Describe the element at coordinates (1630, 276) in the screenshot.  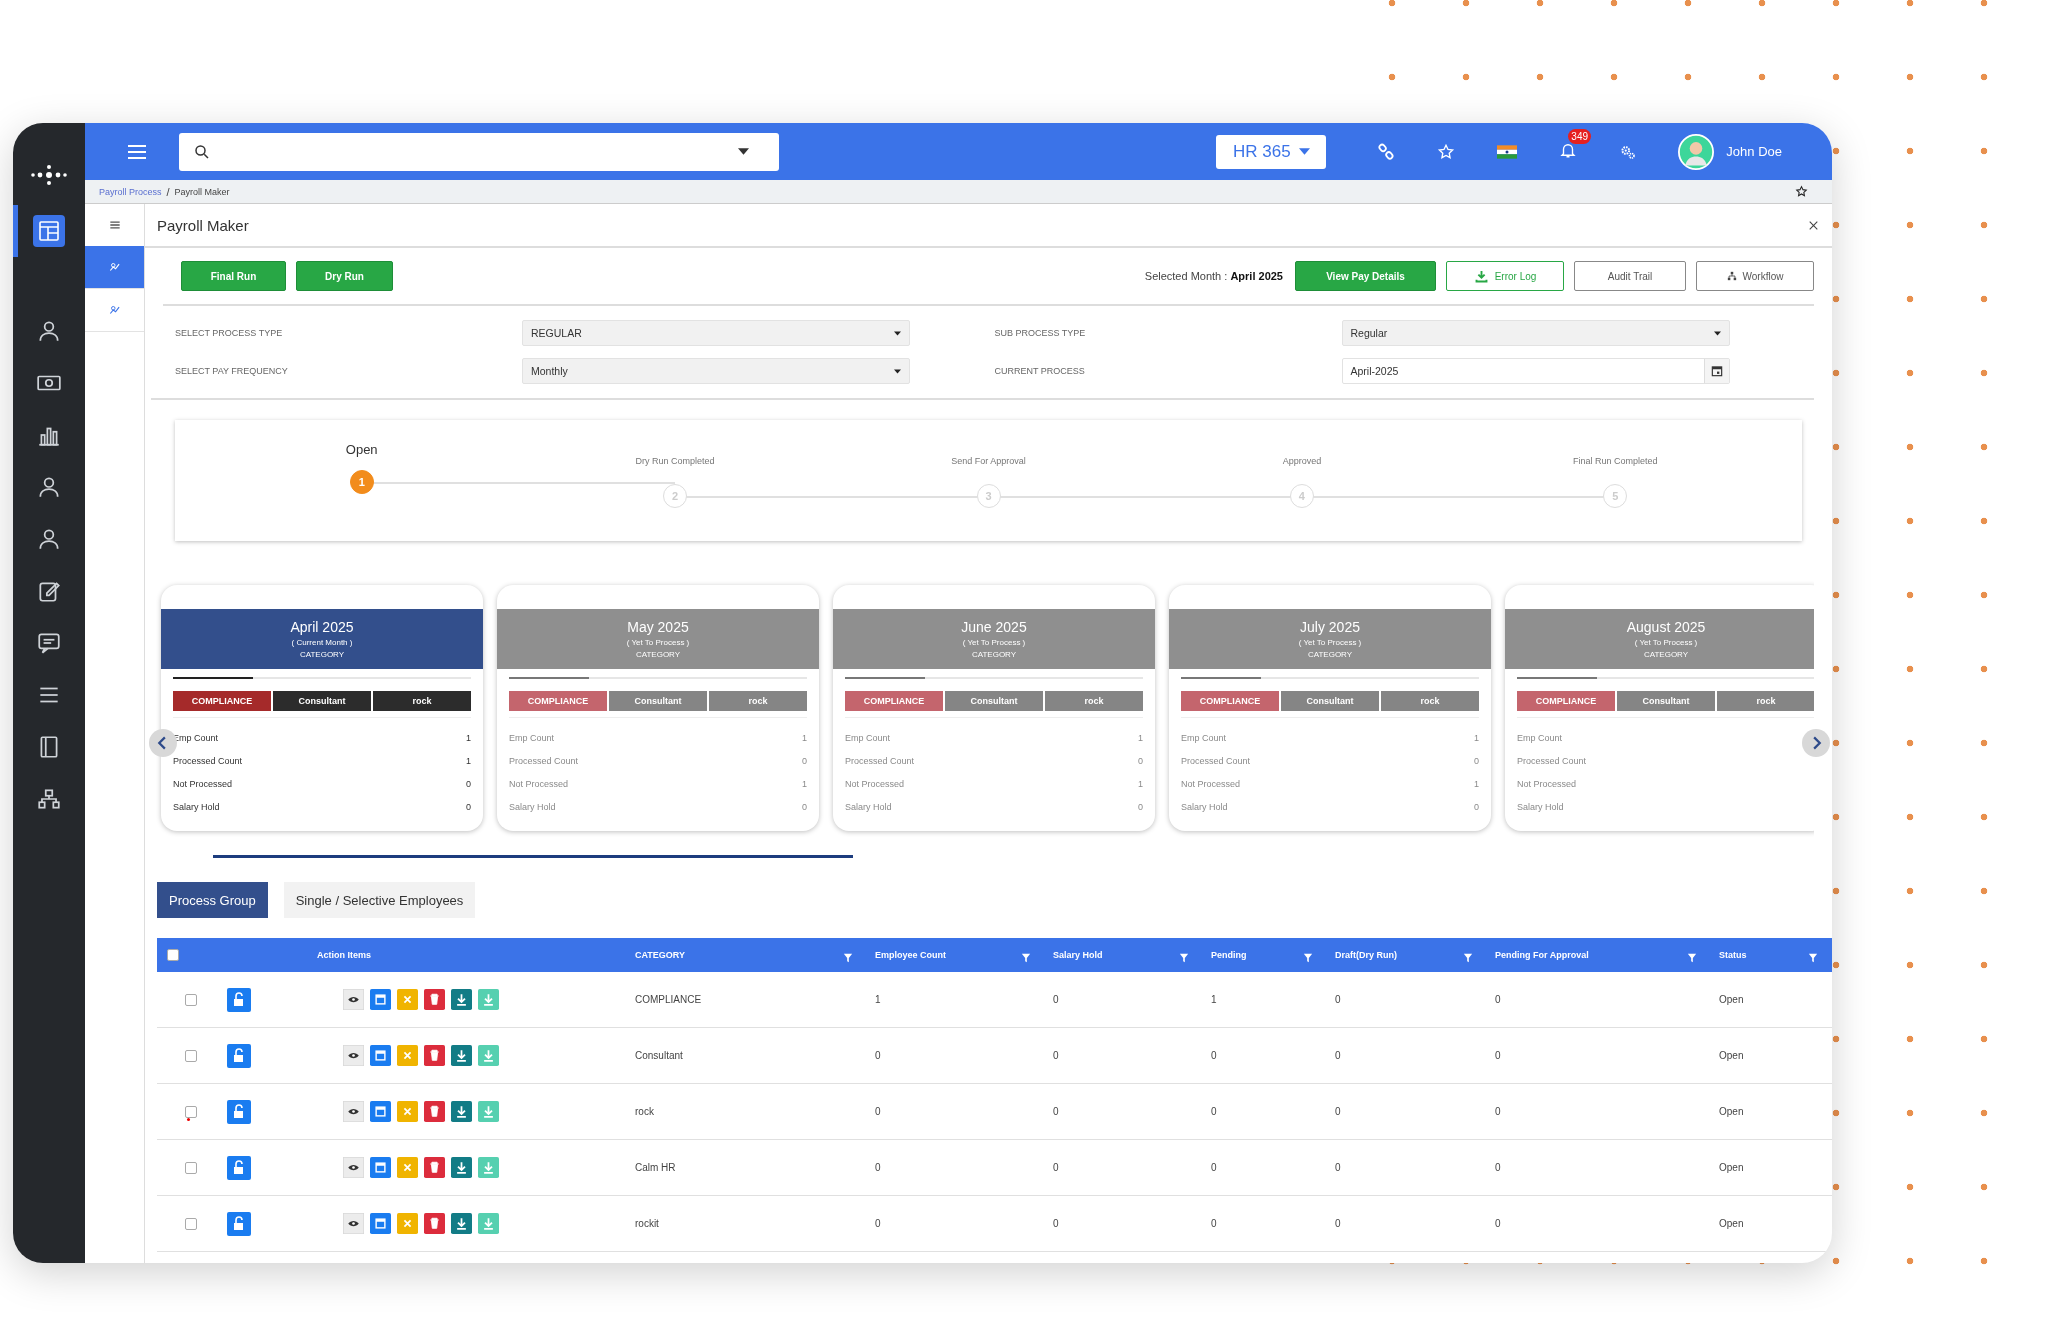
I see `action-button: Audit Trail` at that location.